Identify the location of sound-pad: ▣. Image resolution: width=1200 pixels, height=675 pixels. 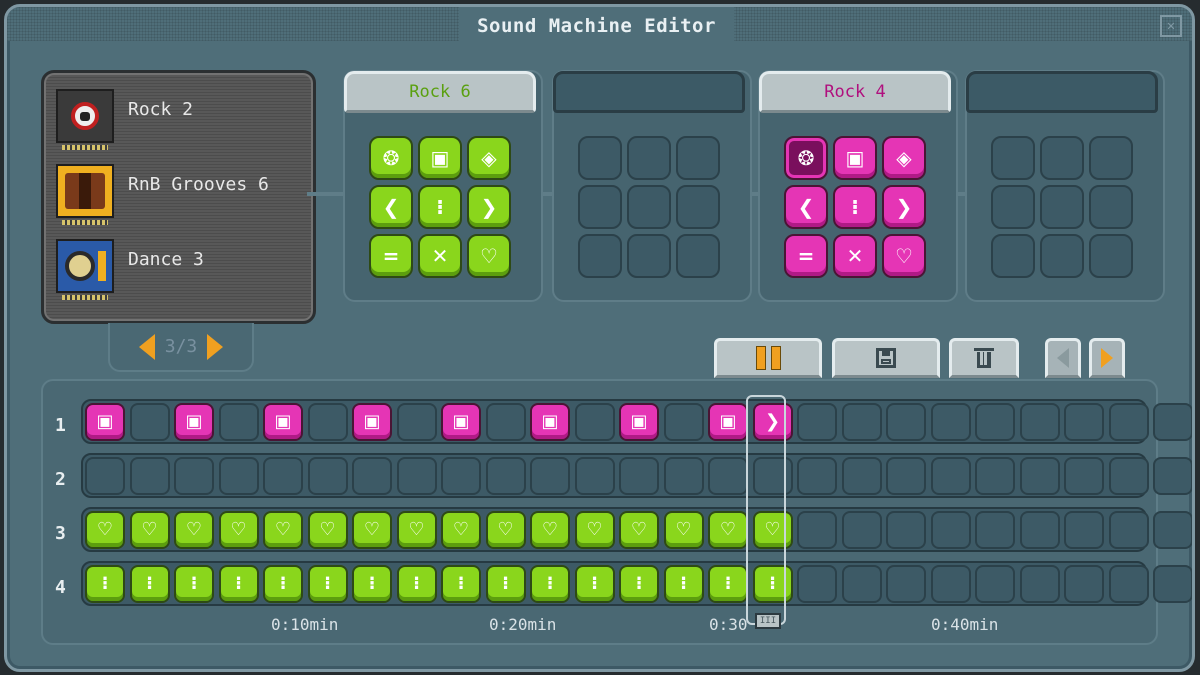
(855, 158).